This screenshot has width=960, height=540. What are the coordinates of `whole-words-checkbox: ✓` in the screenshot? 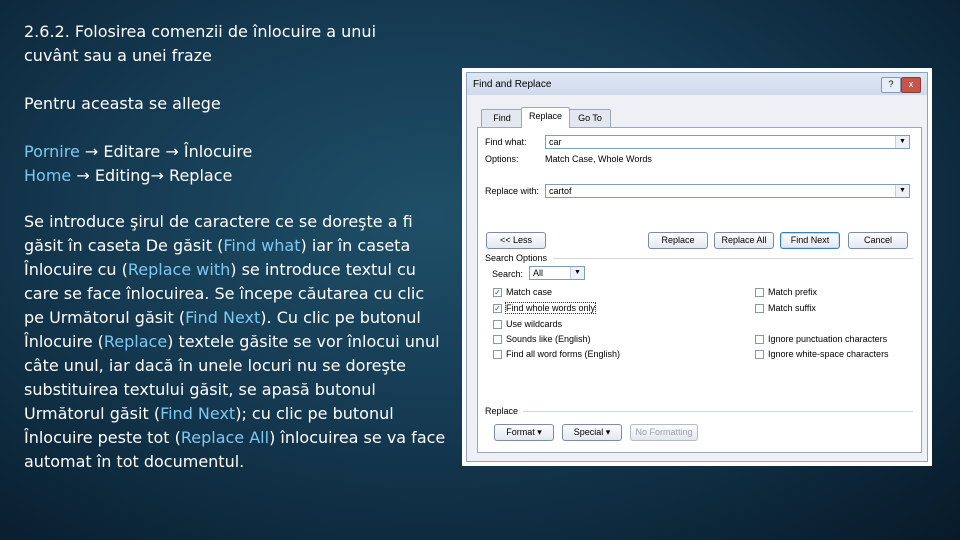 It's located at (497, 308).